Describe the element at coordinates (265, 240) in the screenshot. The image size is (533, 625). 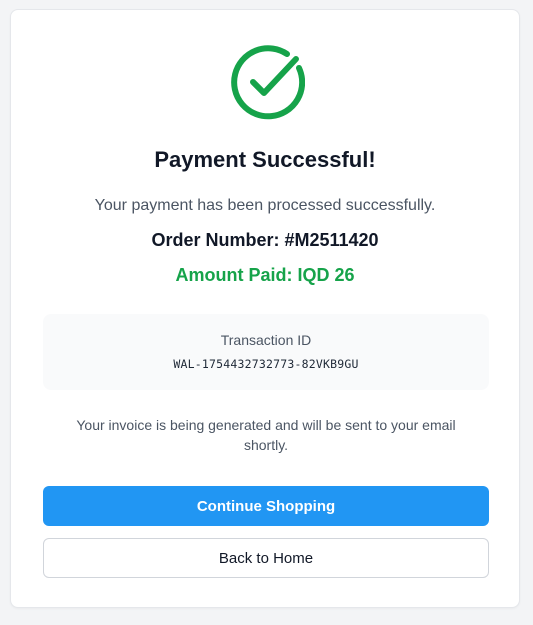
I see `order-number: Order Number: #M2511420` at that location.